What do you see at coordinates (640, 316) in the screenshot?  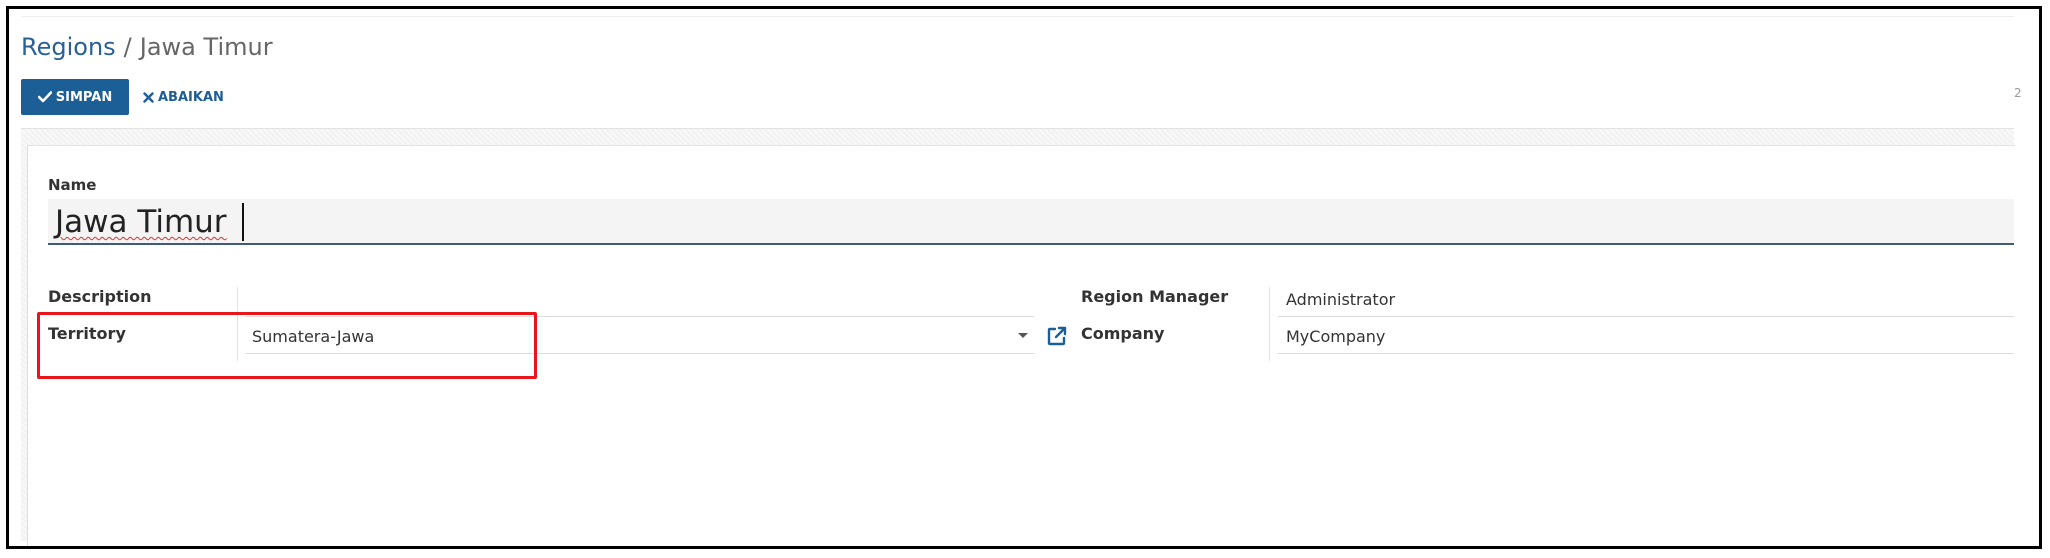 I see `description-field-underline` at bounding box center [640, 316].